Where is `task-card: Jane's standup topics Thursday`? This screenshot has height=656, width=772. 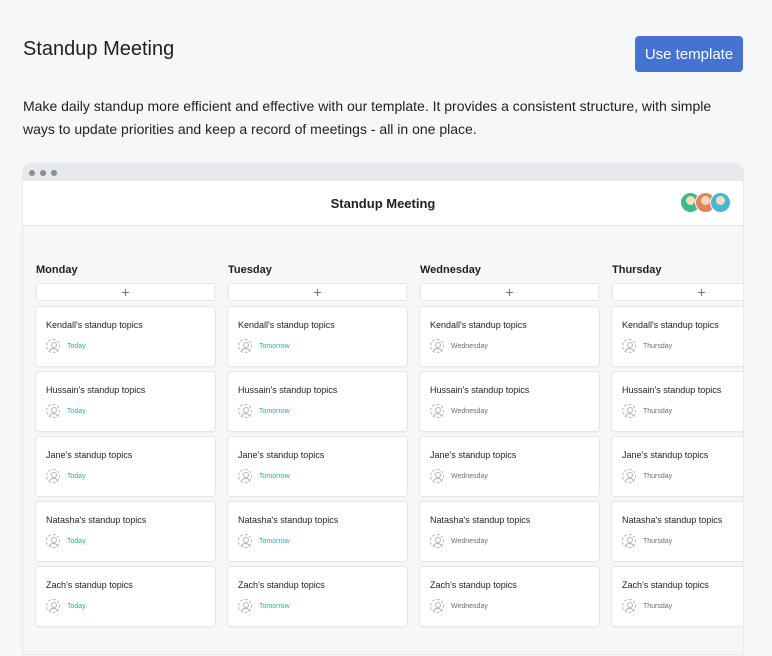
task-card: Jane's standup topics Thursday is located at coordinates (677, 466).